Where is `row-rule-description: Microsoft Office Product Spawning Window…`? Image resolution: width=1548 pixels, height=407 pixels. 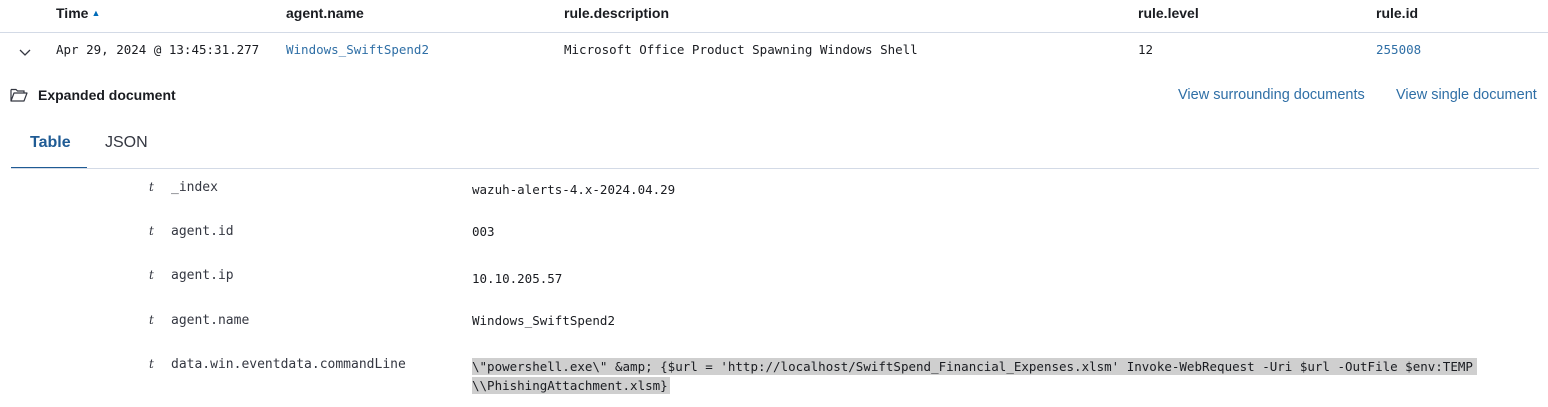
row-rule-description: Microsoft Office Product Spawning Window… is located at coordinates (741, 49).